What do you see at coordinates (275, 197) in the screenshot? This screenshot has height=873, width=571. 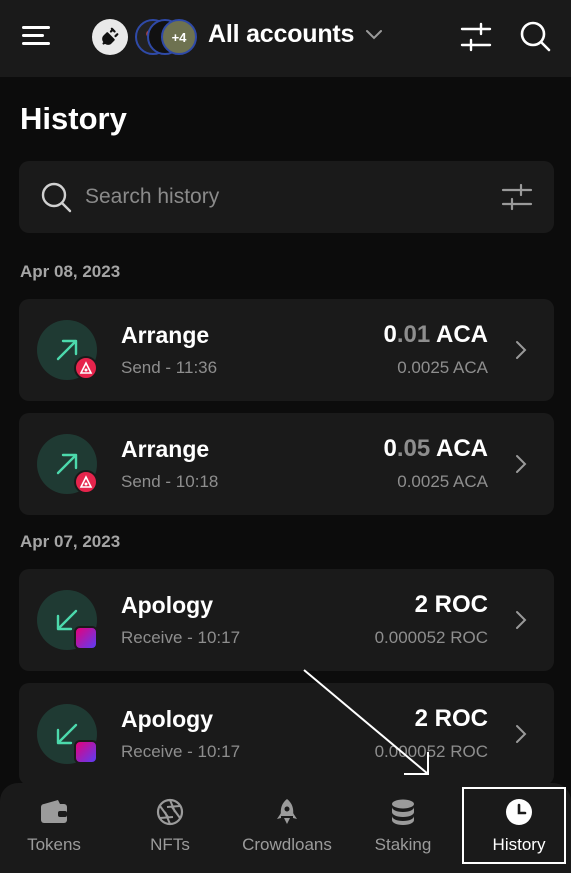 I see `search-history-input` at bounding box center [275, 197].